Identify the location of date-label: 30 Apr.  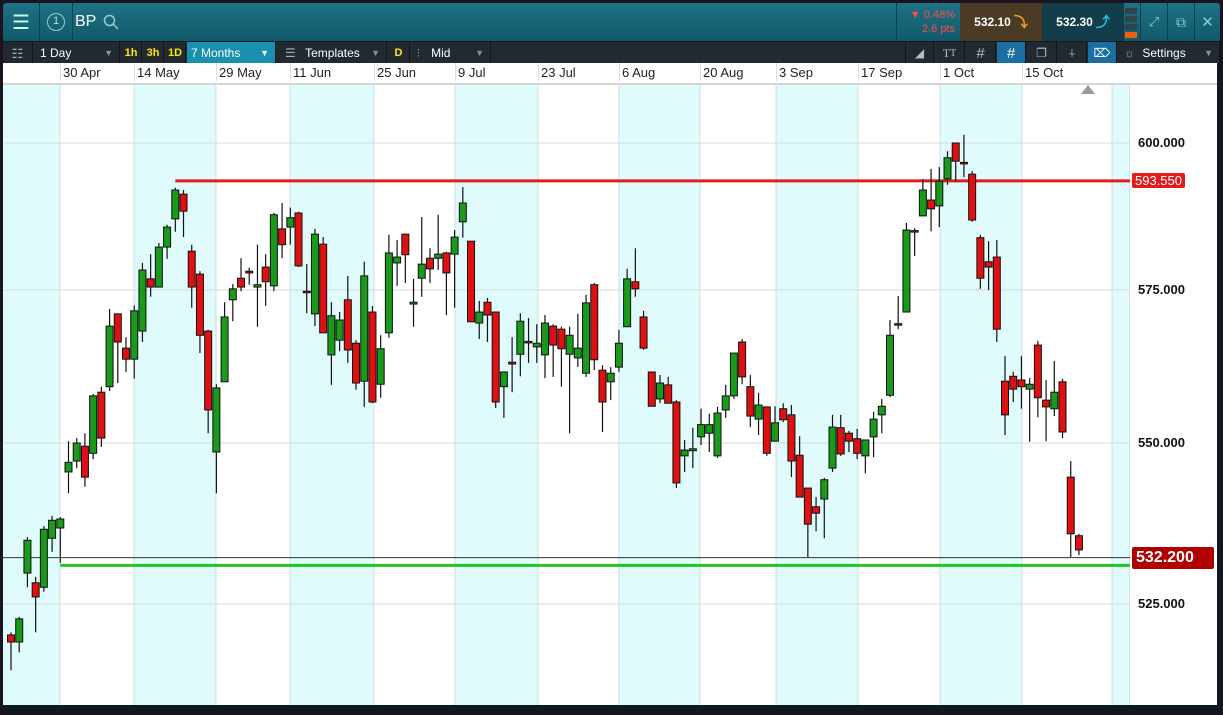
(80, 72).